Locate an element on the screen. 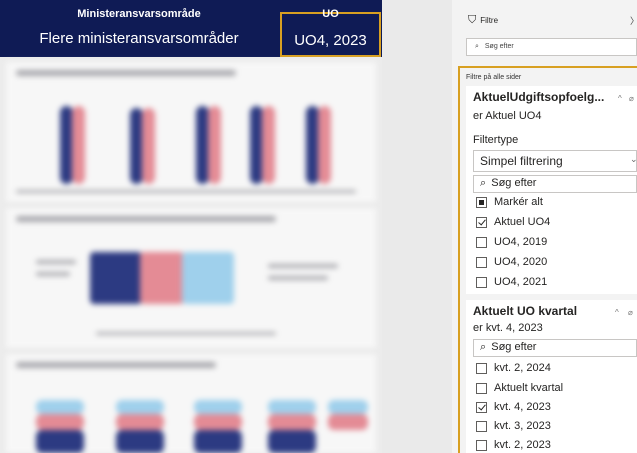  ministry-card-label: Ministeransvarsområde is located at coordinates (139, 14).